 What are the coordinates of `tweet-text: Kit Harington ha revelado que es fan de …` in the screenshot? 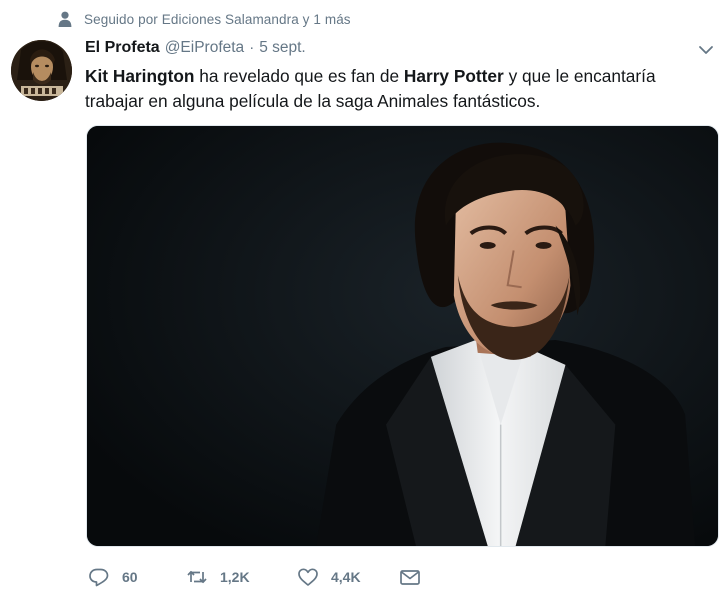 It's located at (395, 89).